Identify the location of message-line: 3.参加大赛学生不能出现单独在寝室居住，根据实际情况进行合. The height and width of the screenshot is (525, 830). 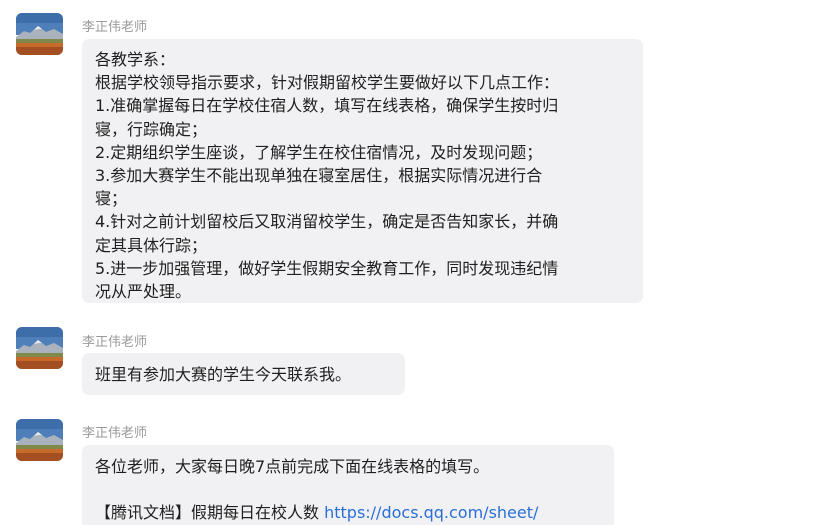
(319, 176).